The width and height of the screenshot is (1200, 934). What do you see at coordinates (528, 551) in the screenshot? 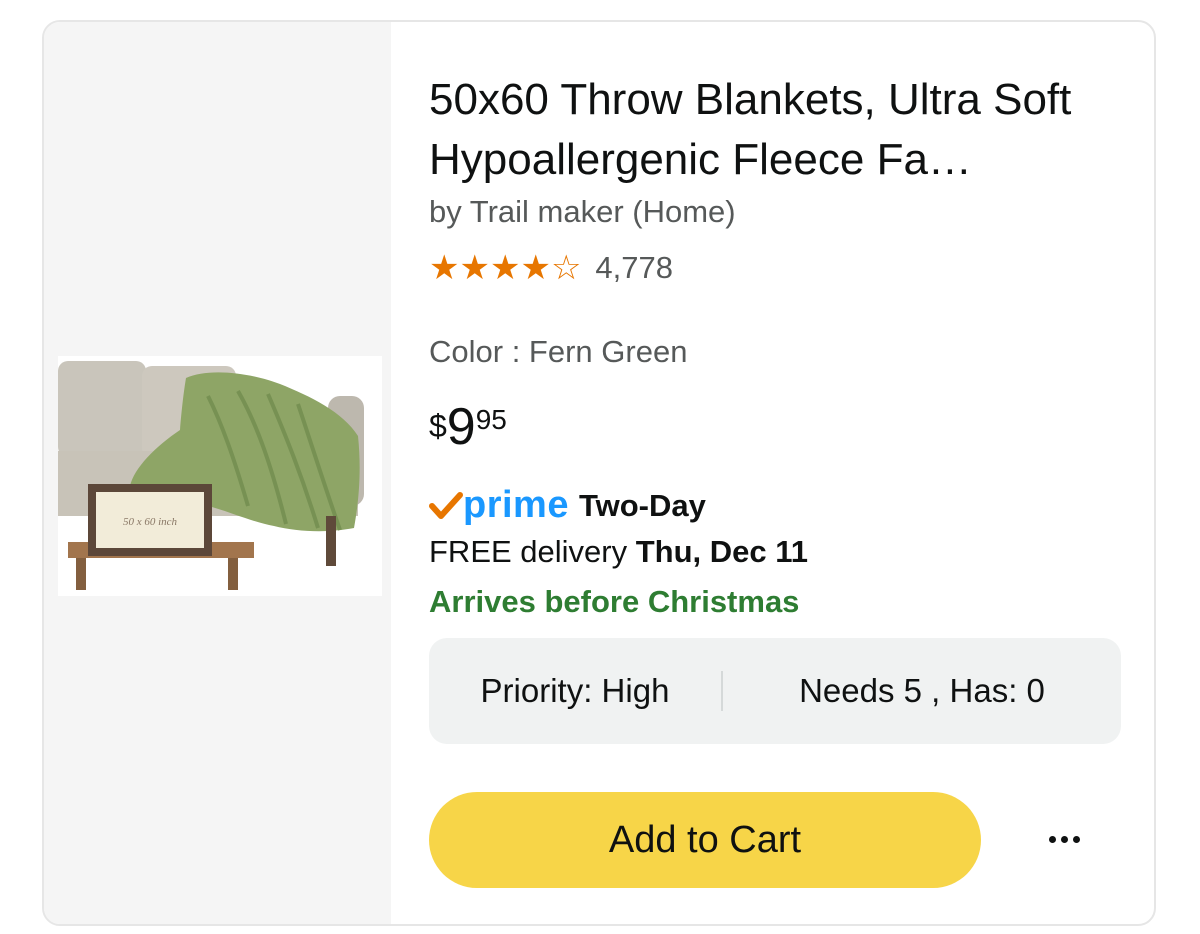
I see `delivery-prefix: FREE delivery` at bounding box center [528, 551].